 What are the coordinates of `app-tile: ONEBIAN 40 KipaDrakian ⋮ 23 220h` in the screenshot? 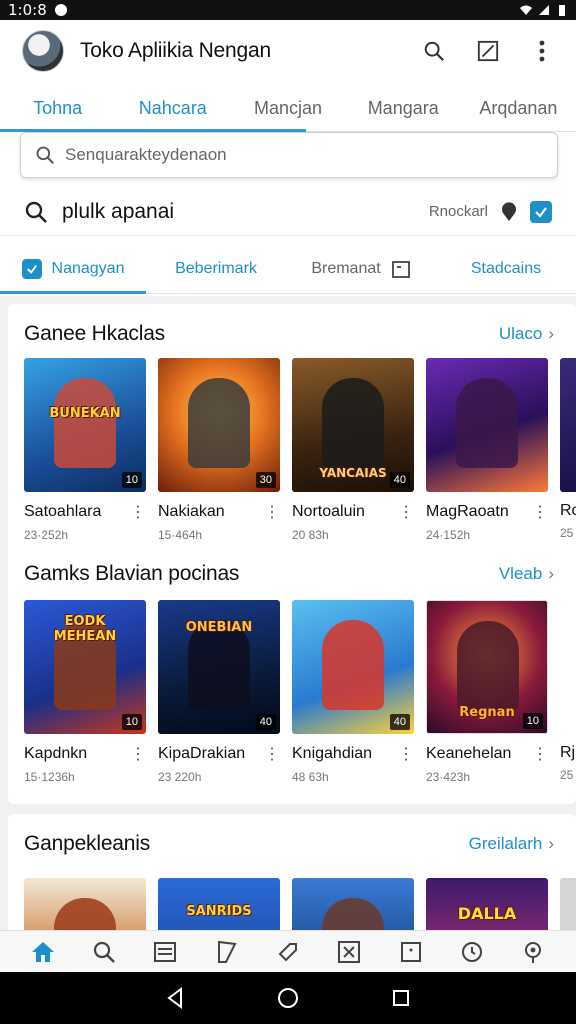 It's located at (219, 692).